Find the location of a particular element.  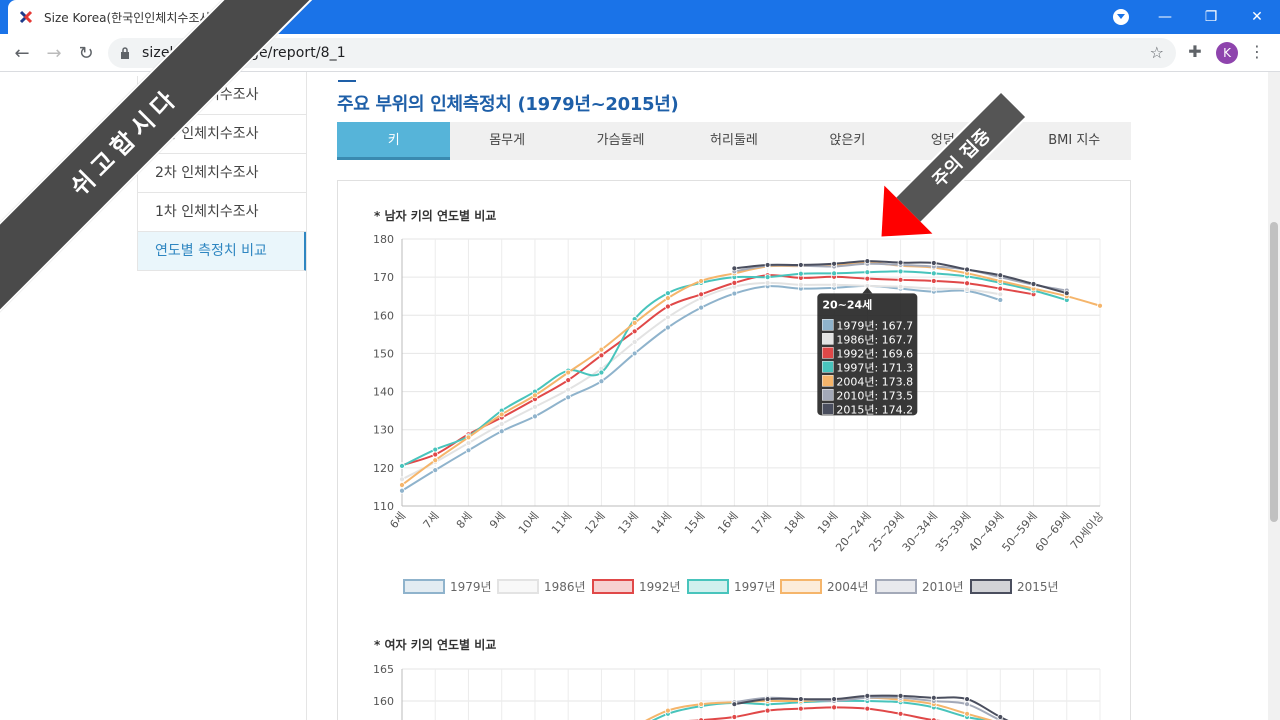

legend-label: 1997년 is located at coordinates (755, 587).